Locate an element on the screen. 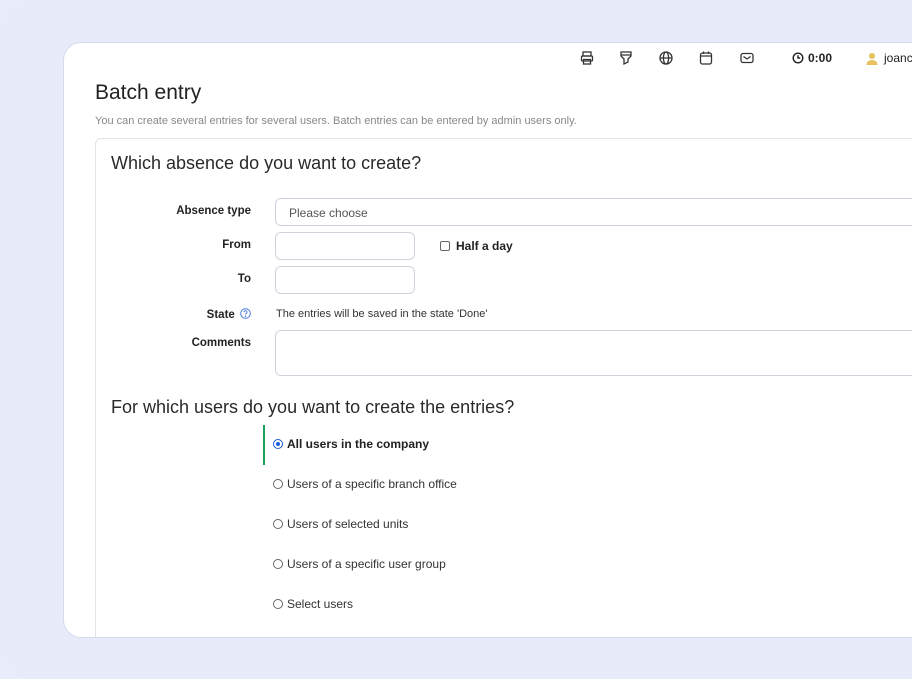 Image resolution: width=912 pixels, height=679 pixels. radio-label: All users in the company is located at coordinates (358, 444).